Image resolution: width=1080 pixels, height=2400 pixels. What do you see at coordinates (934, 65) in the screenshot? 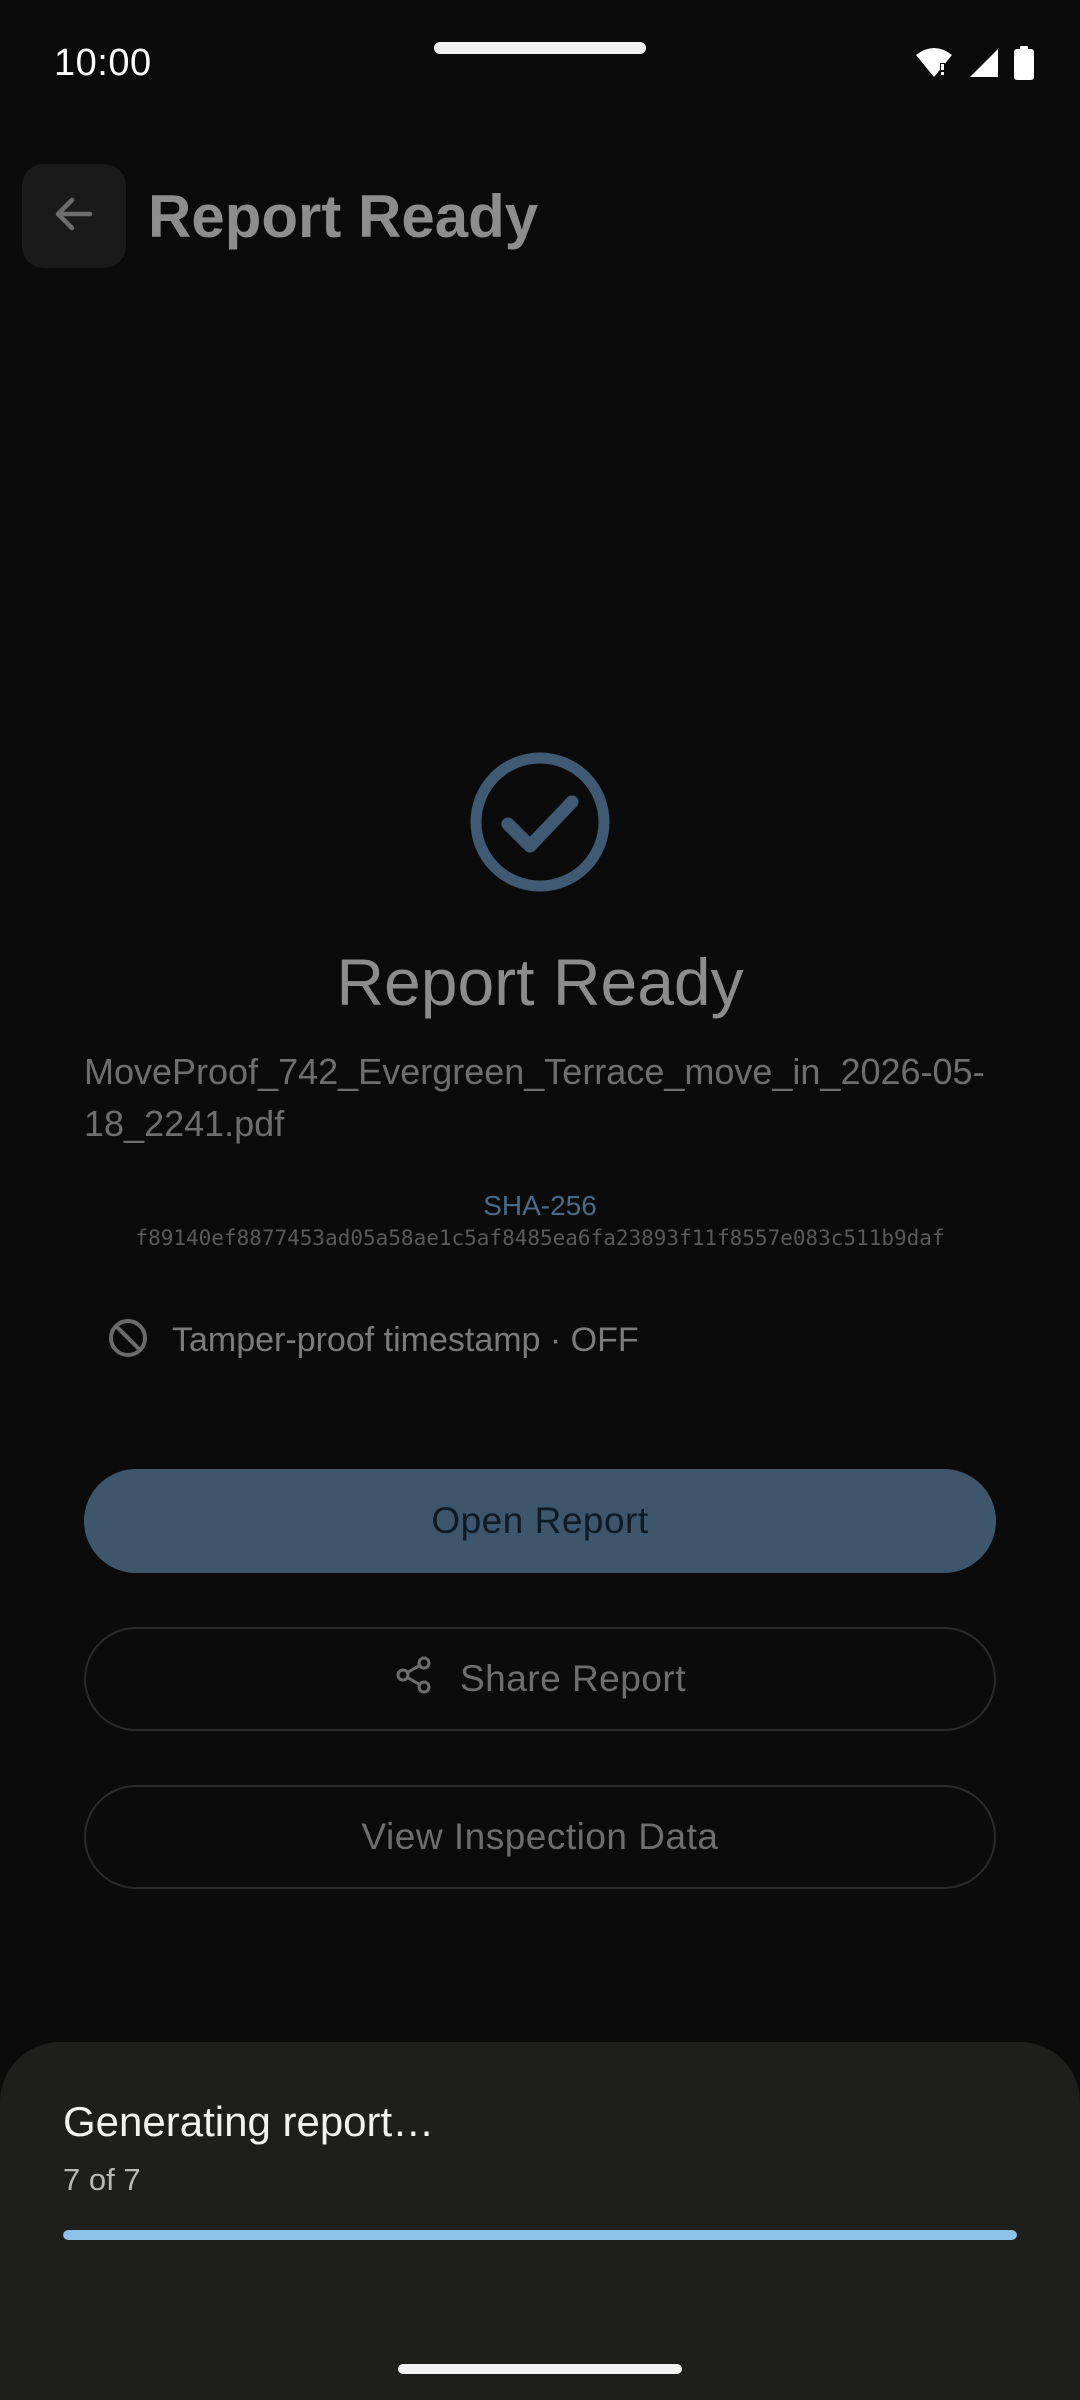
I see `wifi-icon` at bounding box center [934, 65].